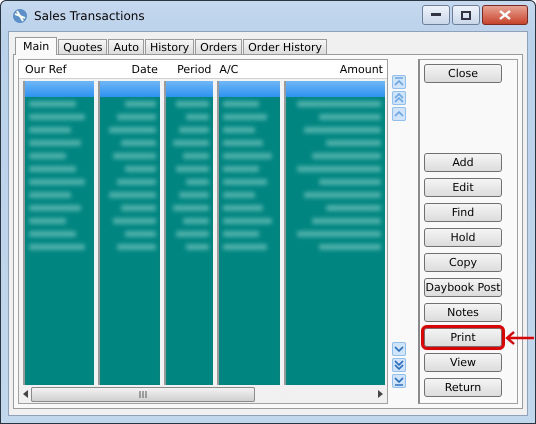 Image resolution: width=536 pixels, height=424 pixels. What do you see at coordinates (20, 16) in the screenshot?
I see `app-icon` at bounding box center [20, 16].